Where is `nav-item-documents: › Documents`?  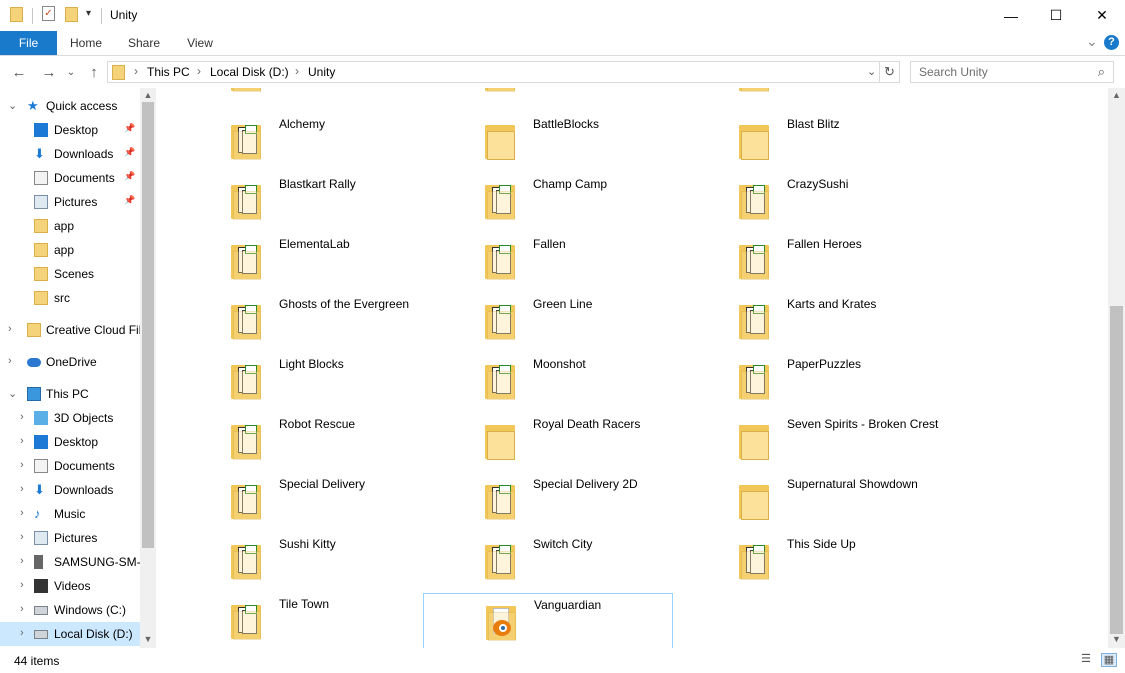
nav-item-documents: › Documents is located at coordinates (70, 466).